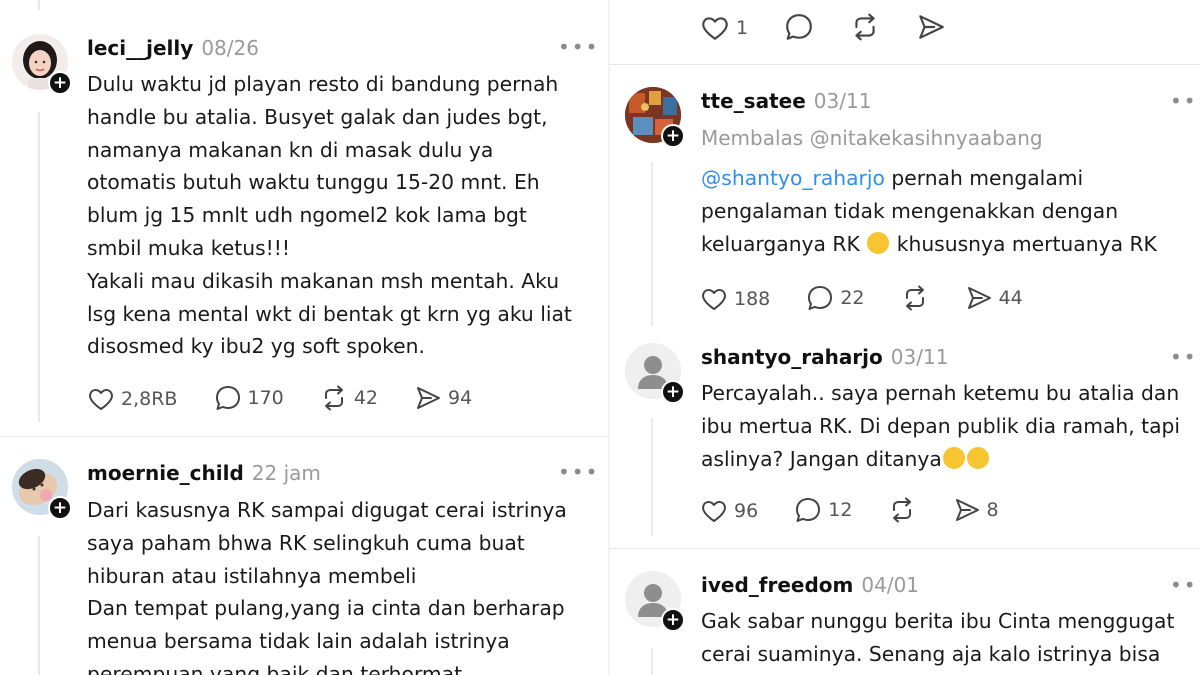 This screenshot has height=675, width=1200. What do you see at coordinates (256, 346) in the screenshot?
I see `post-text-line: disosmed ky ibu2 yg soft spoken.` at bounding box center [256, 346].